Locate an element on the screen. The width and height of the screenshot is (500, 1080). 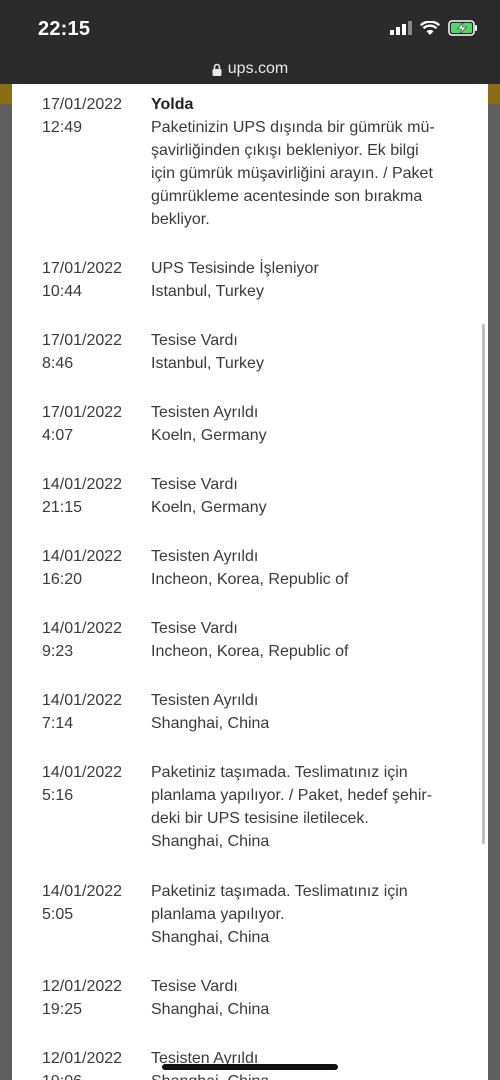
lock-icon is located at coordinates (217, 69).